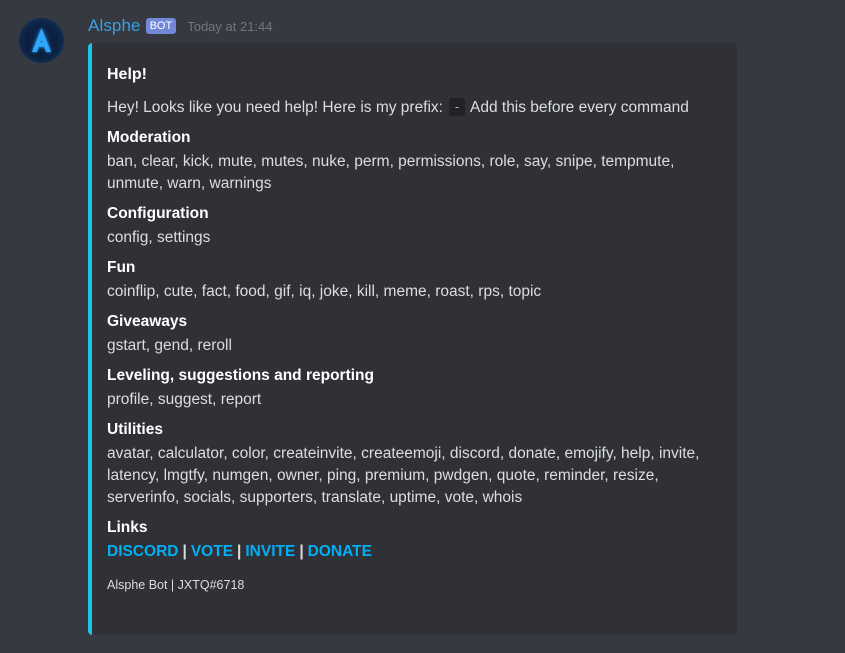  I want to click on letter-a-logo-icon, so click(41, 40).